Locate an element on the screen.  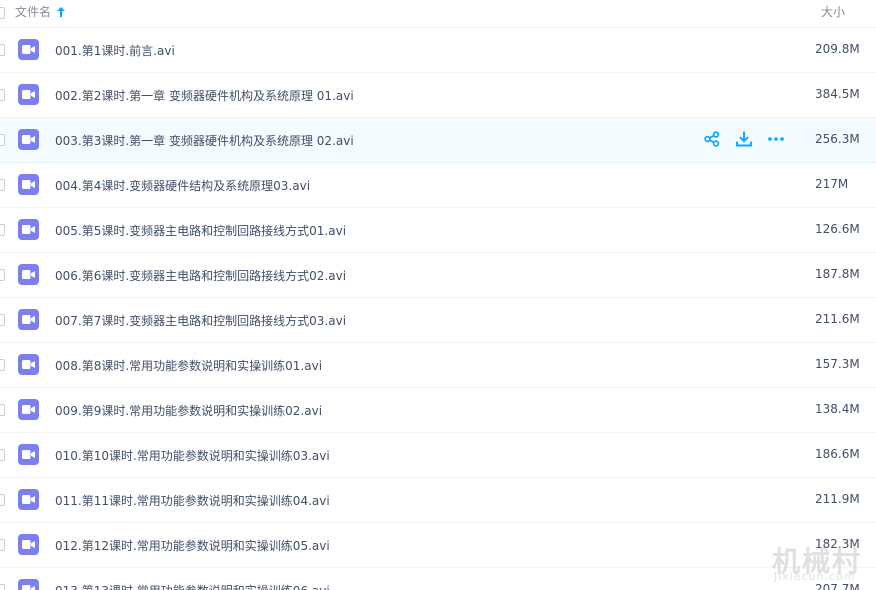
arrow-up-icon is located at coordinates (61, 11).